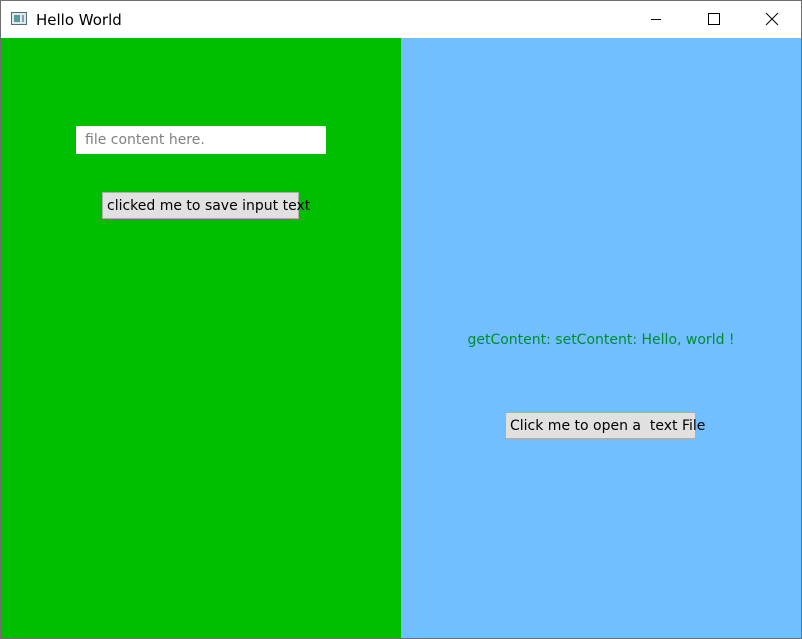  Describe the element at coordinates (19, 18) in the screenshot. I see `window-app-icon` at that location.